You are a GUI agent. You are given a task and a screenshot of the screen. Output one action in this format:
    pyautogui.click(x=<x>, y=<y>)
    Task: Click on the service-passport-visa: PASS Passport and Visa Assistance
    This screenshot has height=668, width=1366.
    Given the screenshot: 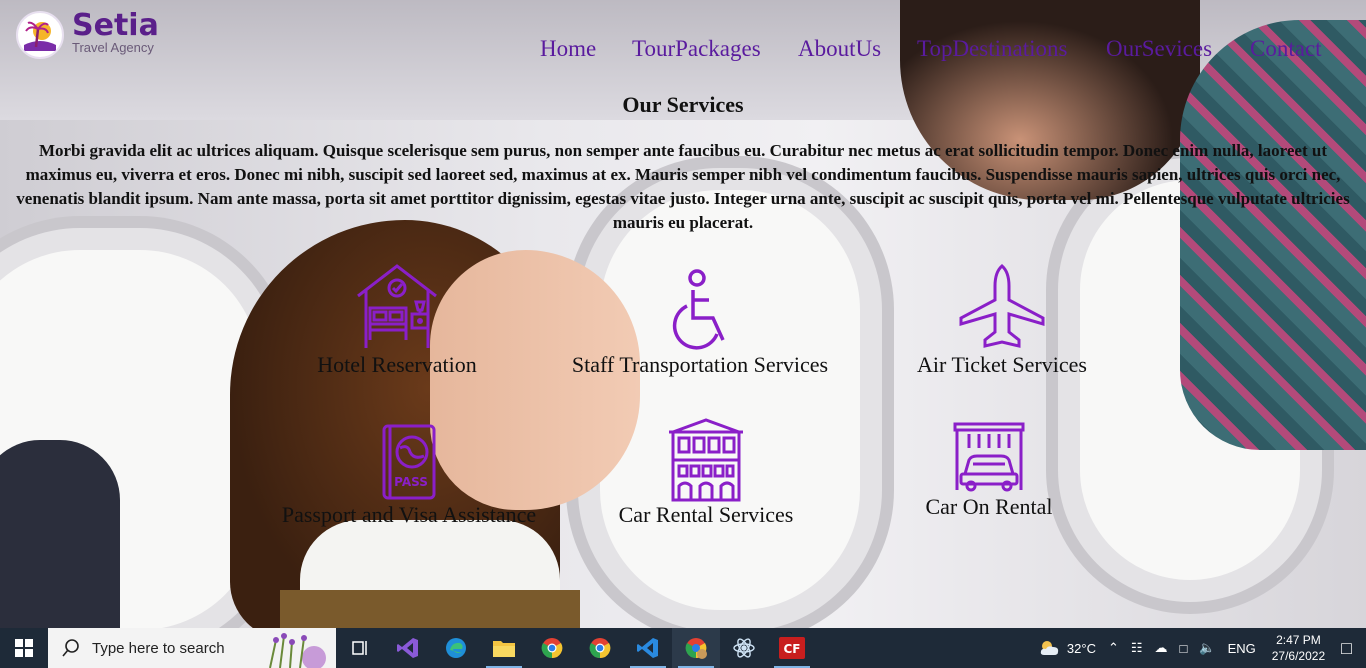 What is the action you would take?
    pyautogui.click(x=409, y=475)
    